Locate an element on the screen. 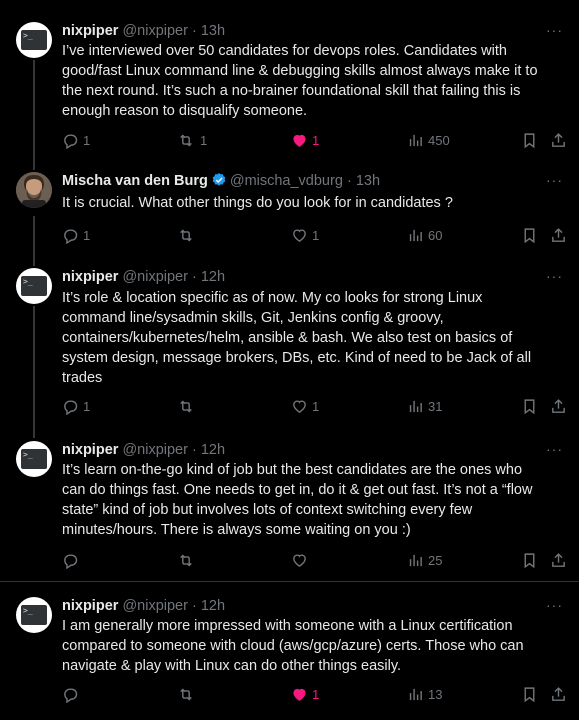  like-button is located at coordinates (301, 560).